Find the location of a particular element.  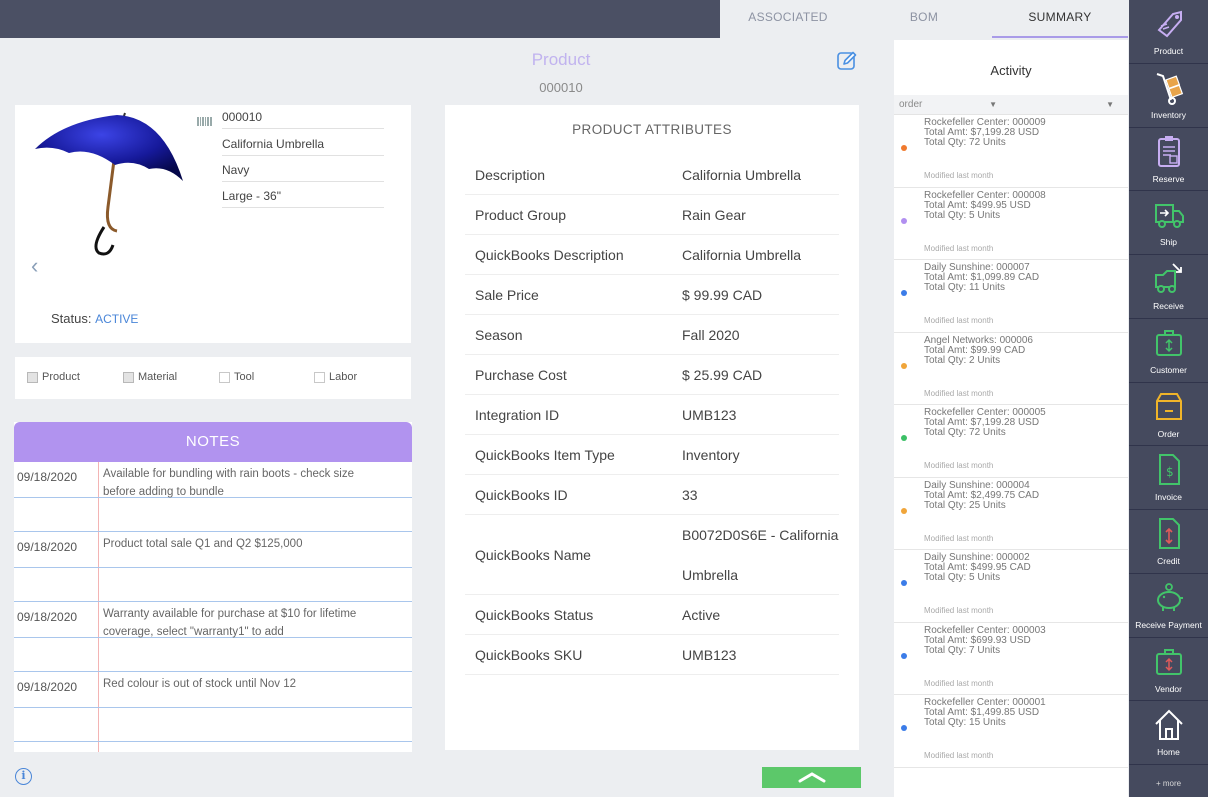

status-badge: ACTIVE is located at coordinates (117, 319).